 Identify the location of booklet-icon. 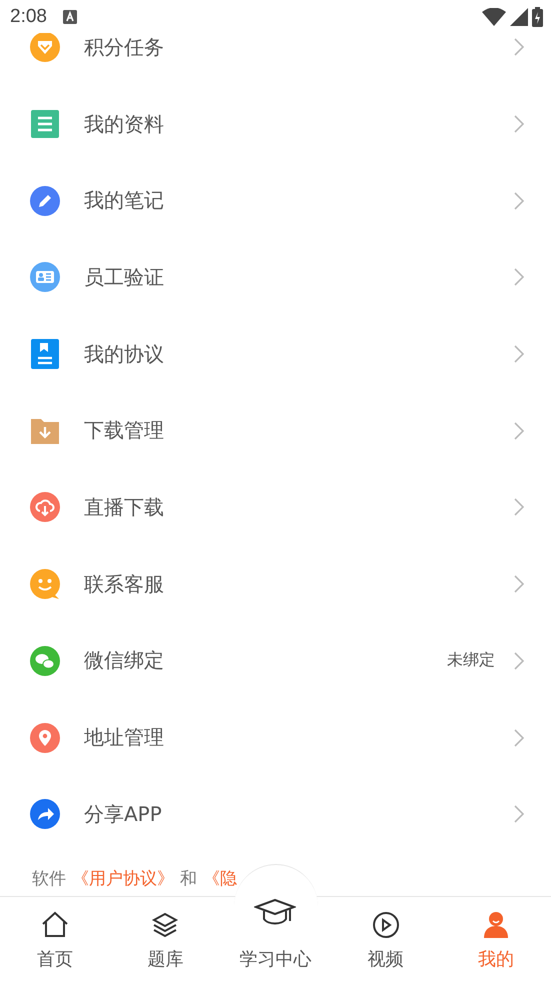
(45, 354).